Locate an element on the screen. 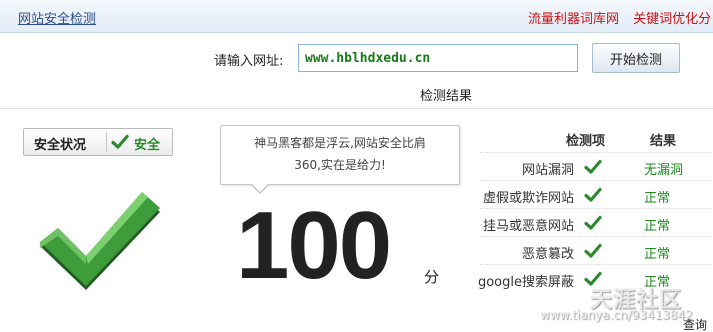 Image resolution: width=713 pixels, height=332 pixels. results-title: 检测结果 is located at coordinates (446, 96).